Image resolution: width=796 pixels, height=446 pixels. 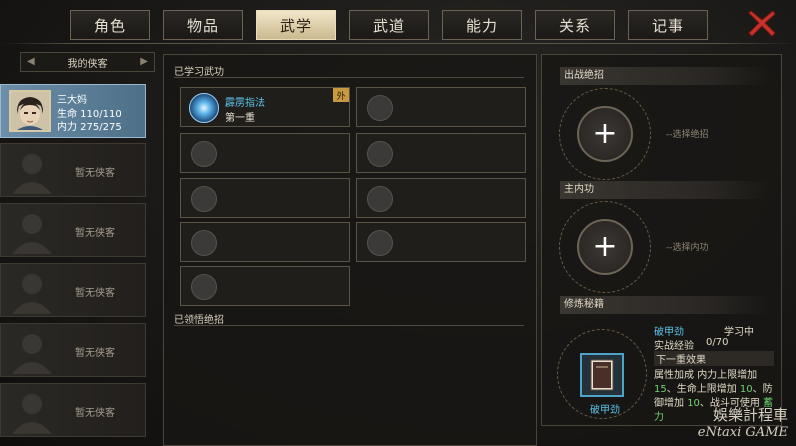 I want to click on manual-slot, so click(x=602, y=375).